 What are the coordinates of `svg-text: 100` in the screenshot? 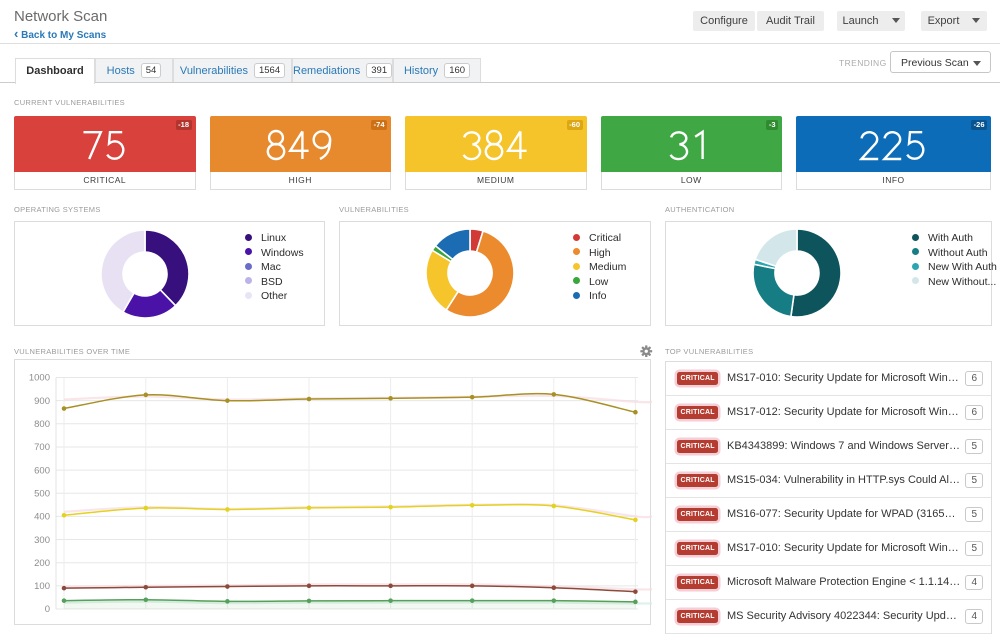 It's located at (42, 586).